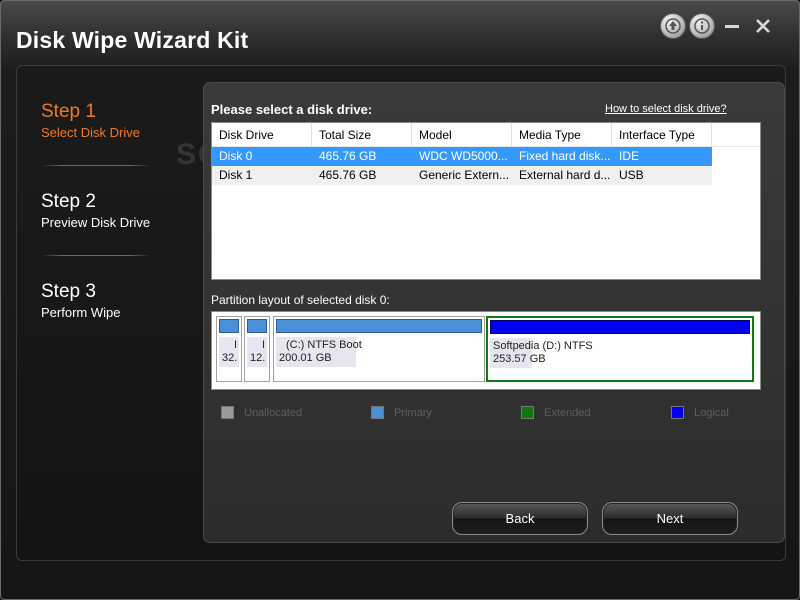  Describe the element at coordinates (673, 26) in the screenshot. I see `update-icon` at that location.